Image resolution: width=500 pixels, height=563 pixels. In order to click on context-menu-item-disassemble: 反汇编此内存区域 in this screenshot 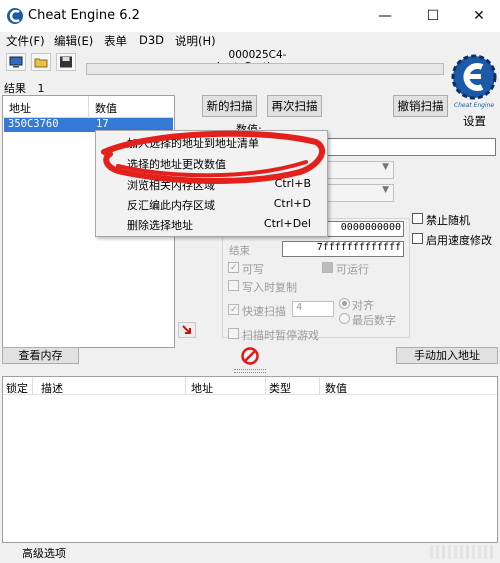, I will do `click(171, 205)`.